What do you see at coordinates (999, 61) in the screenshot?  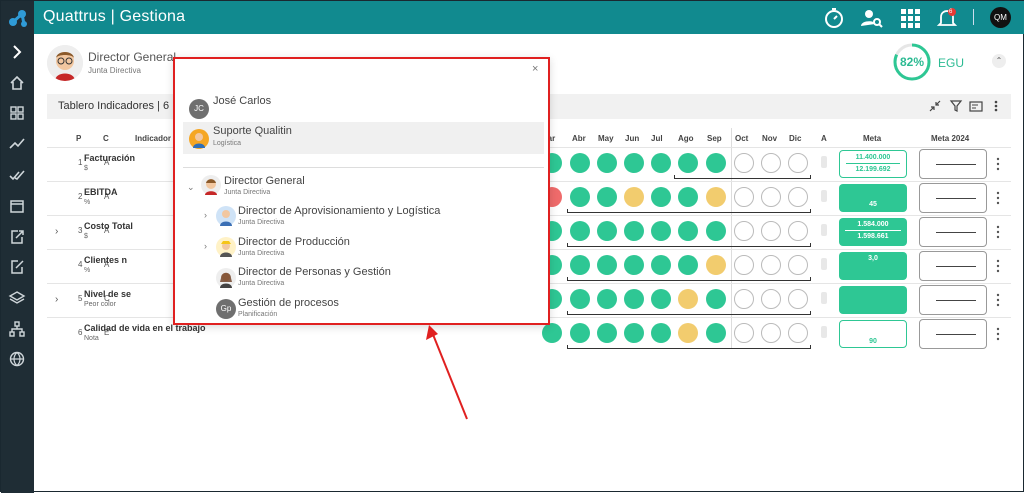 I see `collapse-up-icon: ⌃` at bounding box center [999, 61].